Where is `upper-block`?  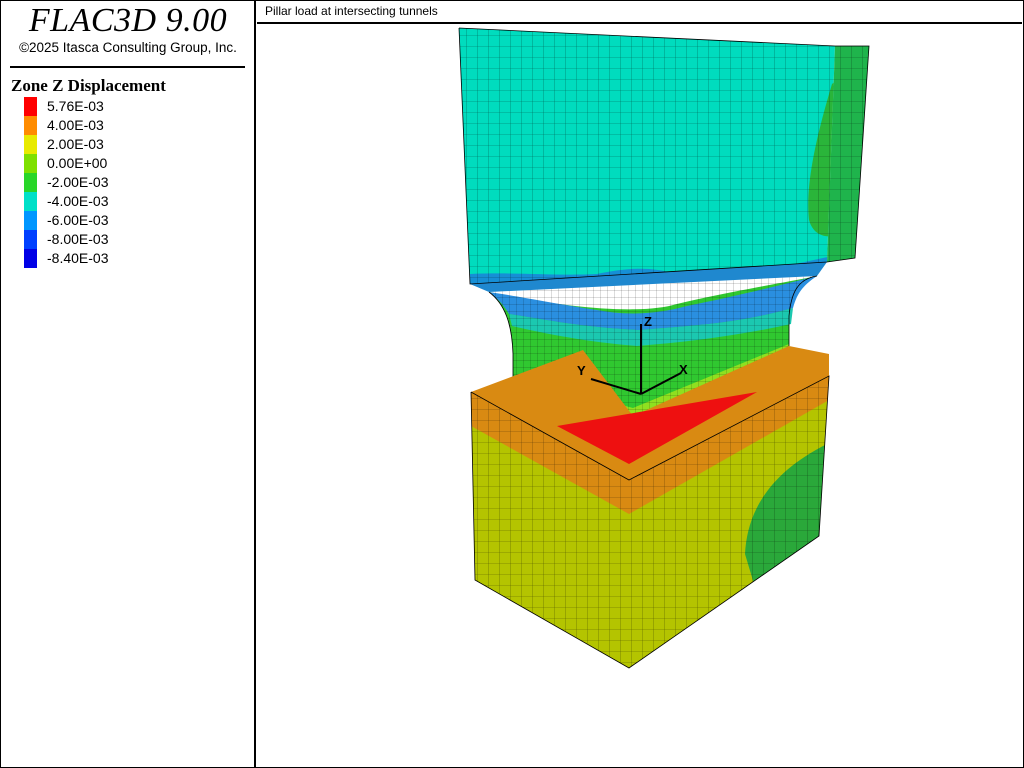
upper-block is located at coordinates (664, 159).